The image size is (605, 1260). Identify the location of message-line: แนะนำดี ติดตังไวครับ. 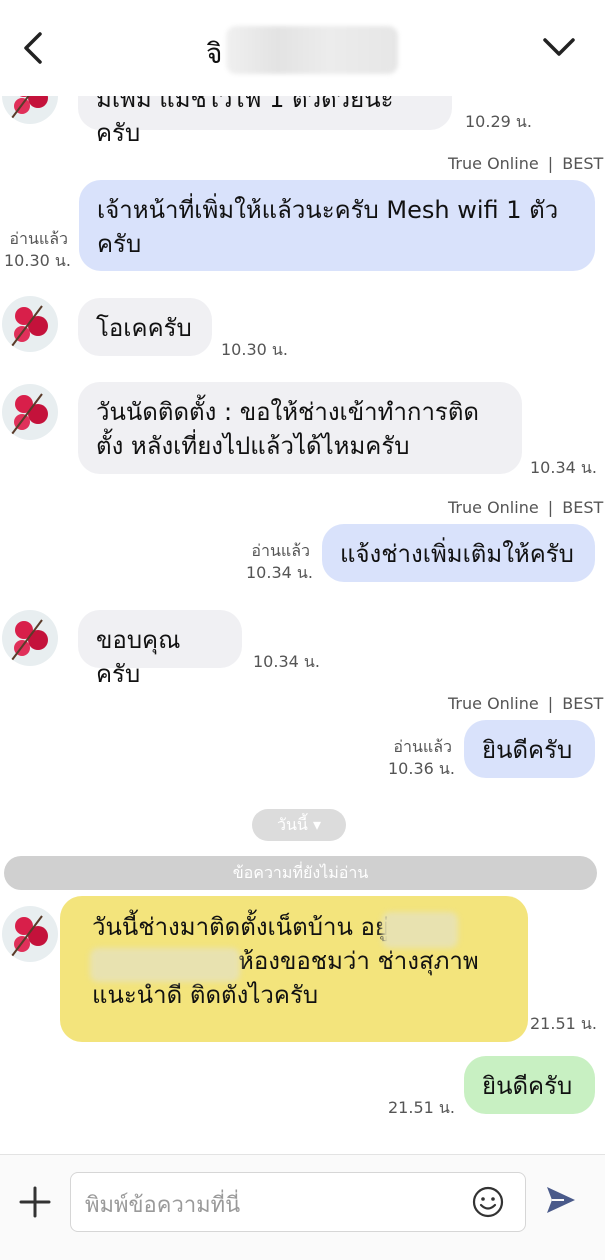
(205, 995).